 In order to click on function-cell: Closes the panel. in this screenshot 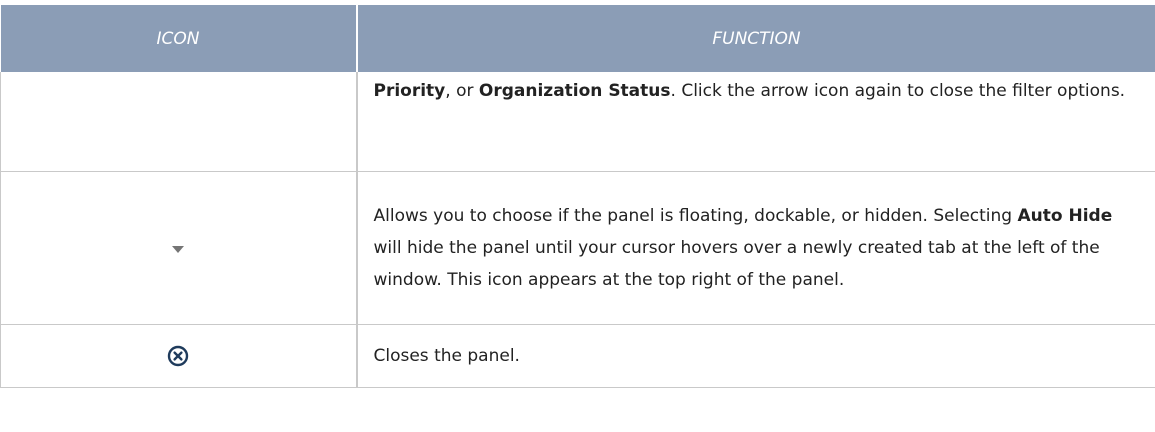, I will do `click(755, 356)`.